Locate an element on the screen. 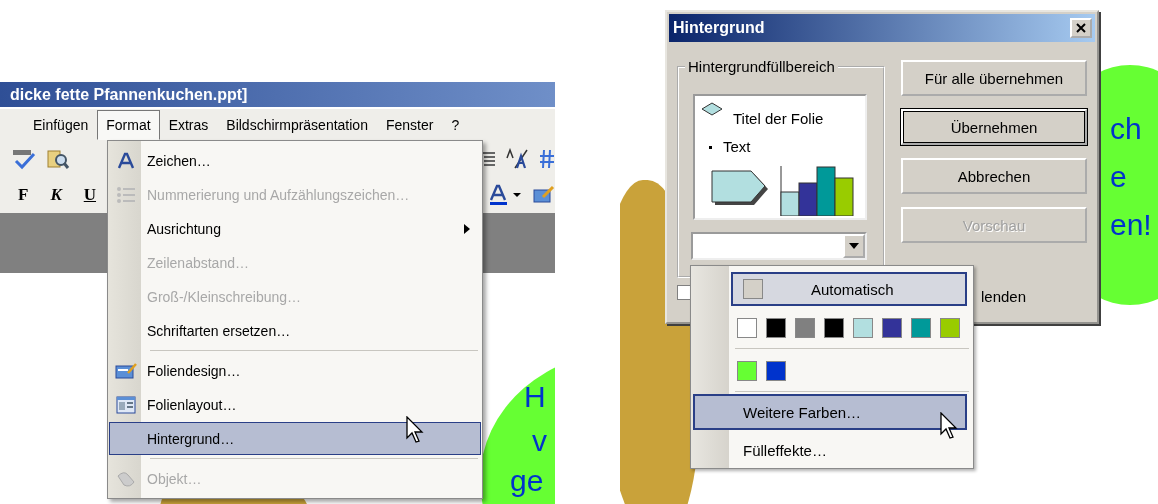 This screenshot has width=1158, height=504. dropdown-arrow-icon is located at coordinates (854, 246).